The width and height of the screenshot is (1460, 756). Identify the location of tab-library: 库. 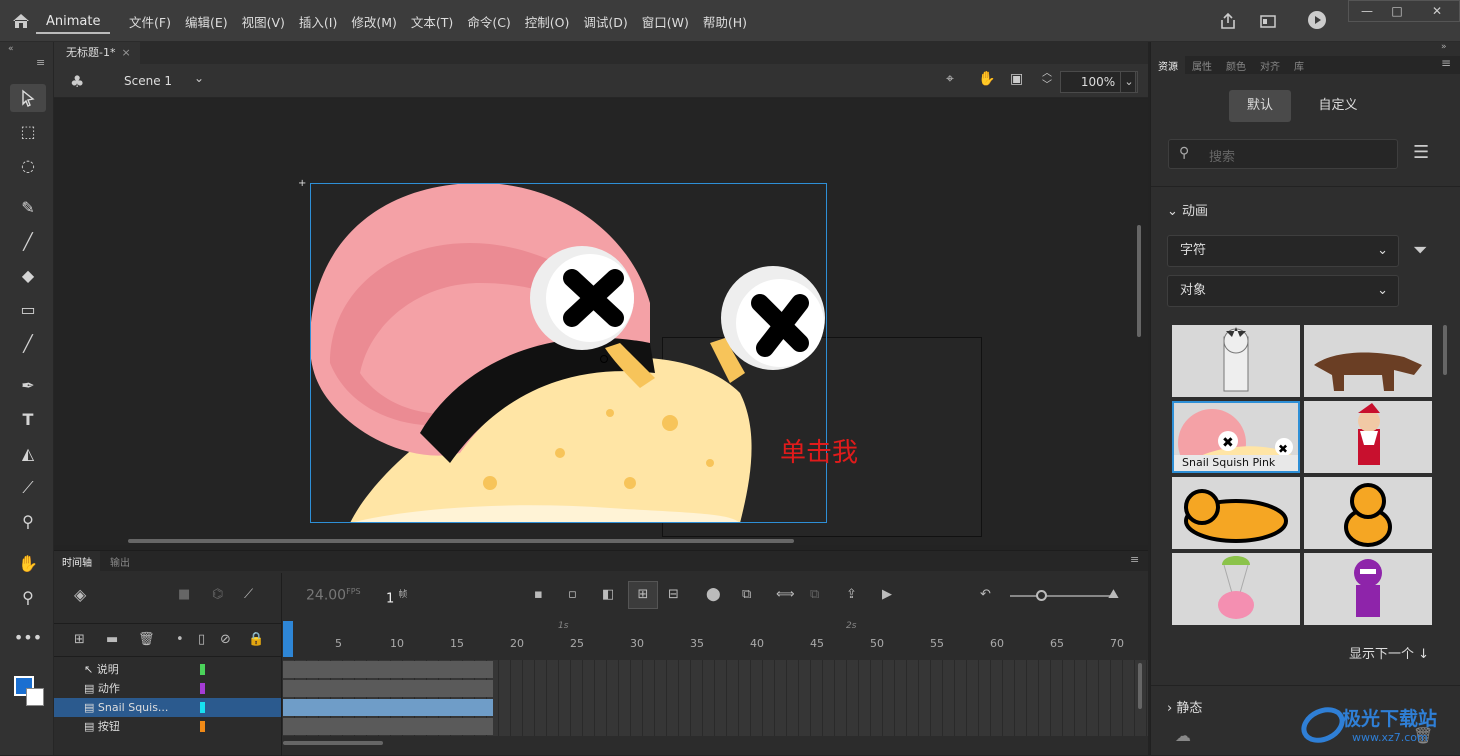
(1299, 65).